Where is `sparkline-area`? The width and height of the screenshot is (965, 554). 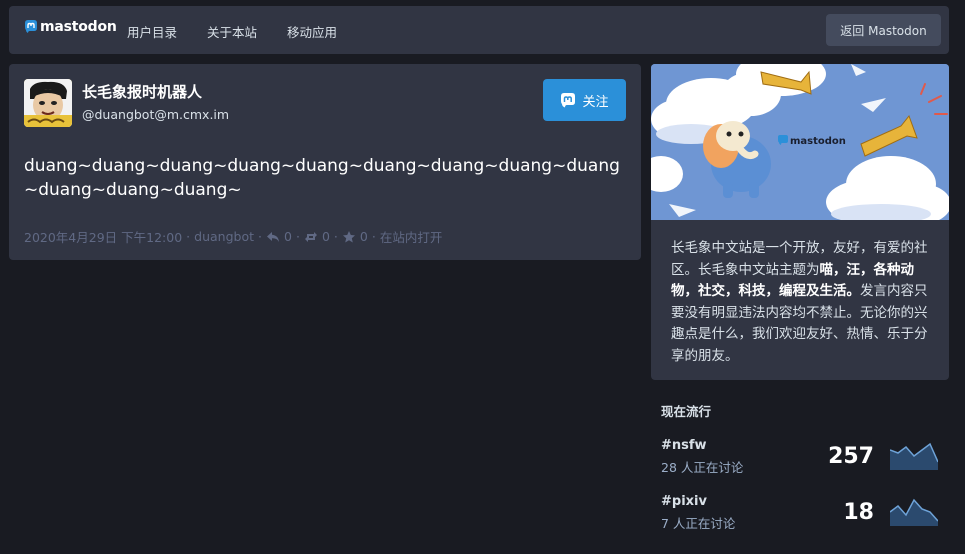
sparkline-area is located at coordinates (914, 457).